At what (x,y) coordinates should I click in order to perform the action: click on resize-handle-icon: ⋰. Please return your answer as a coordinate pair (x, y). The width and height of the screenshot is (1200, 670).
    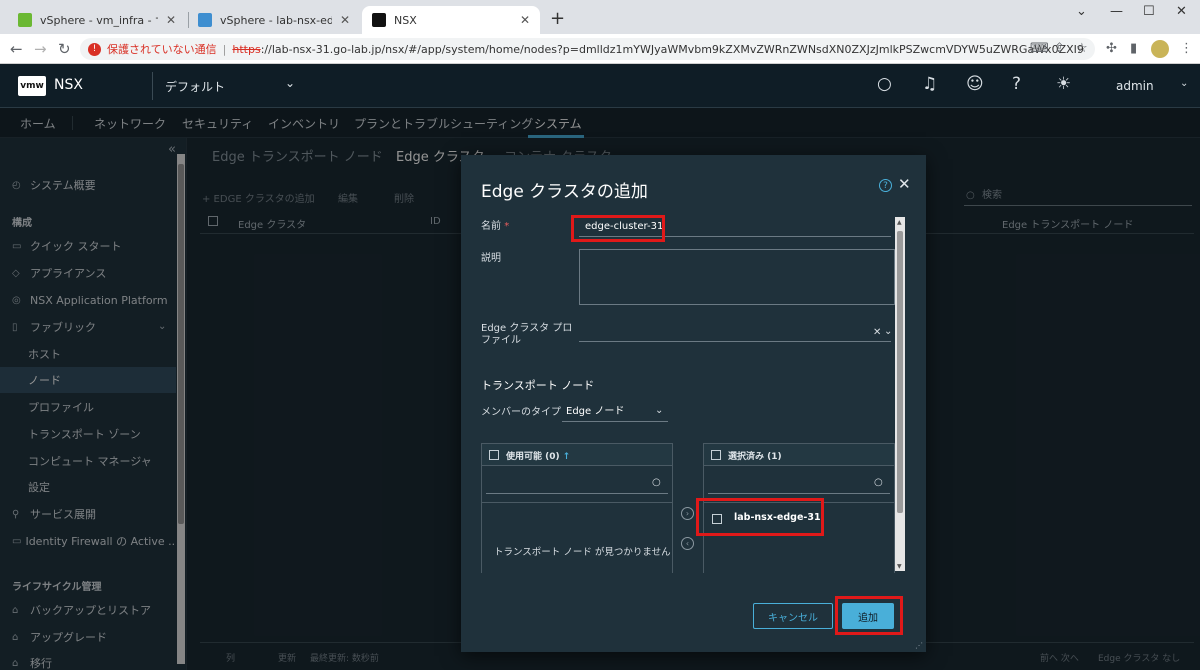
    Looking at the image, I should click on (919, 645).